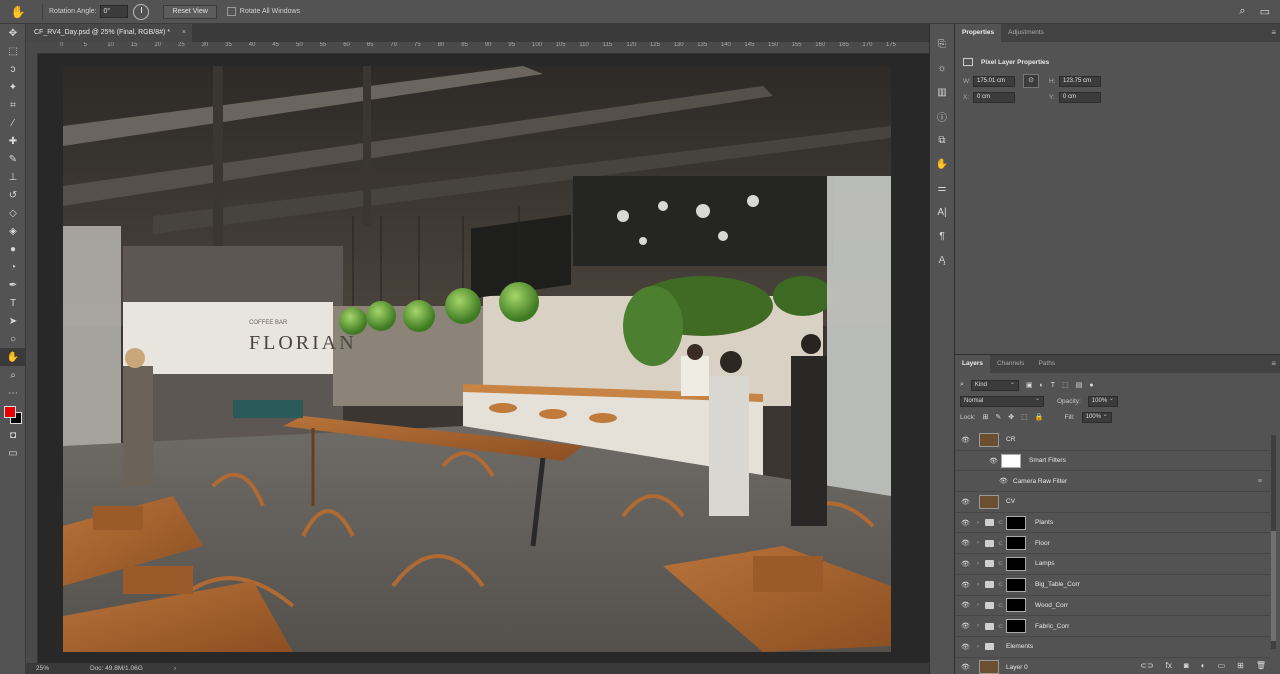 The width and height of the screenshot is (1280, 674). Describe the element at coordinates (1112, 626) in the screenshot. I see `layer-row: 👁 › ⊂ Fabric_Corr` at that location.